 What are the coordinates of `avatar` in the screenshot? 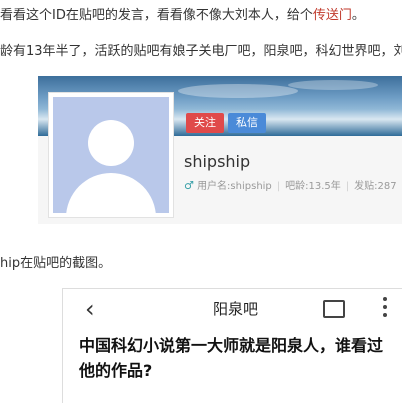 It's located at (111, 155).